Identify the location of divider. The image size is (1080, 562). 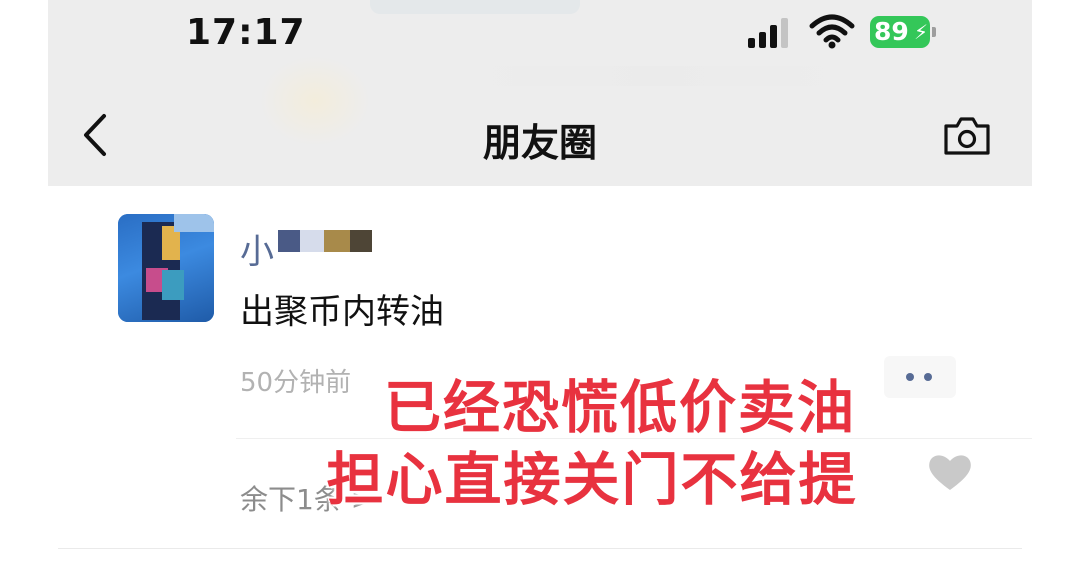
(540, 548).